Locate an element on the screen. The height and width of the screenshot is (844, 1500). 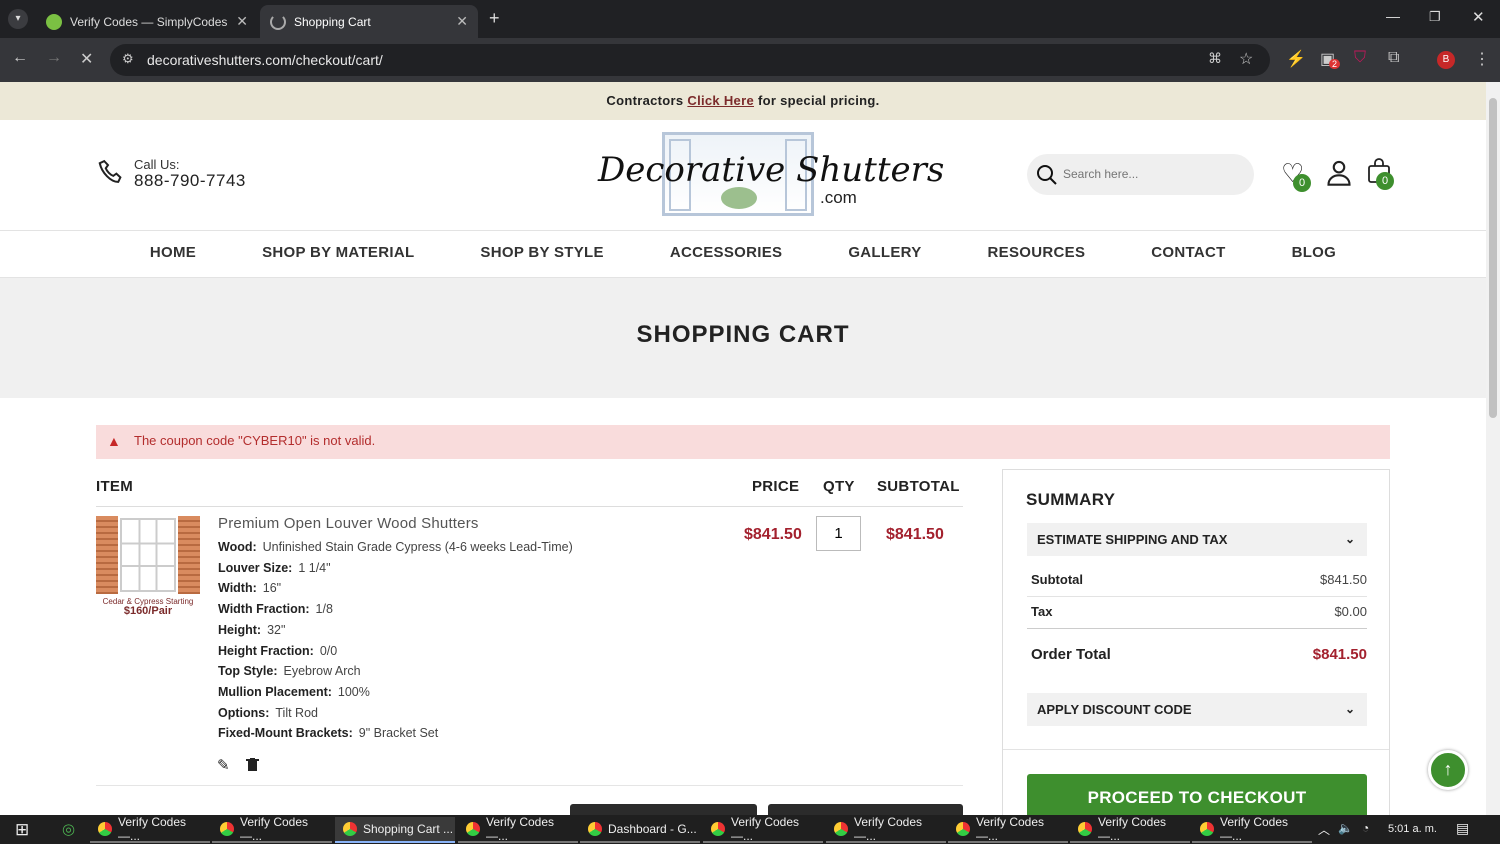
option-row: Fixed-Mount Brackets: 9" Bracket Set is located at coordinates (328, 733).